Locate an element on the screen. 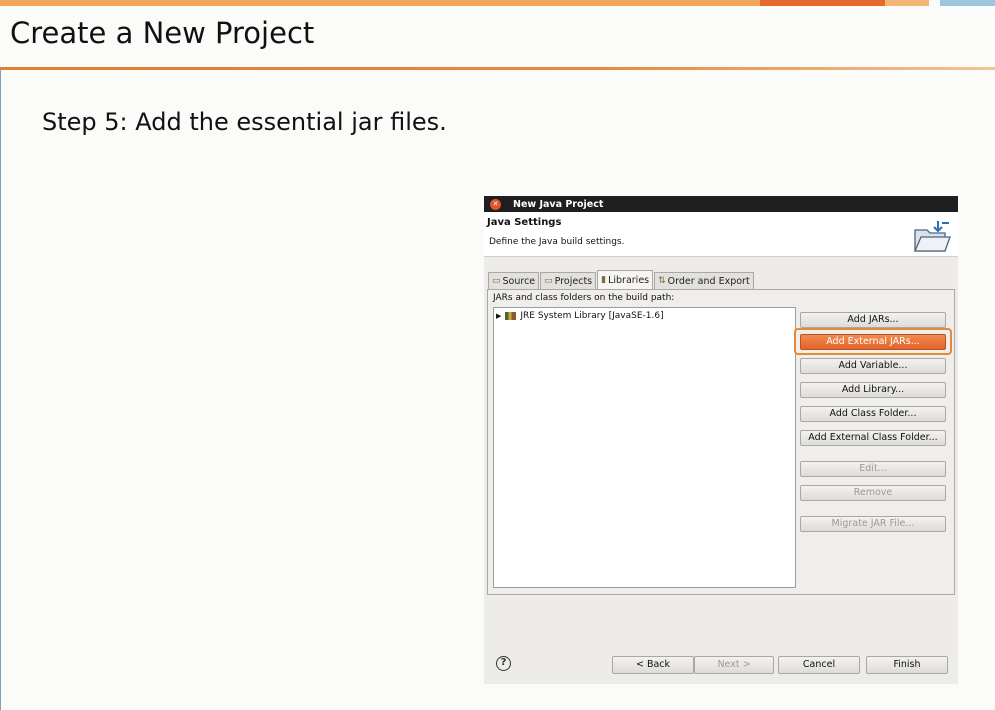  tab-libraries: ▮ Libraries is located at coordinates (625, 279).